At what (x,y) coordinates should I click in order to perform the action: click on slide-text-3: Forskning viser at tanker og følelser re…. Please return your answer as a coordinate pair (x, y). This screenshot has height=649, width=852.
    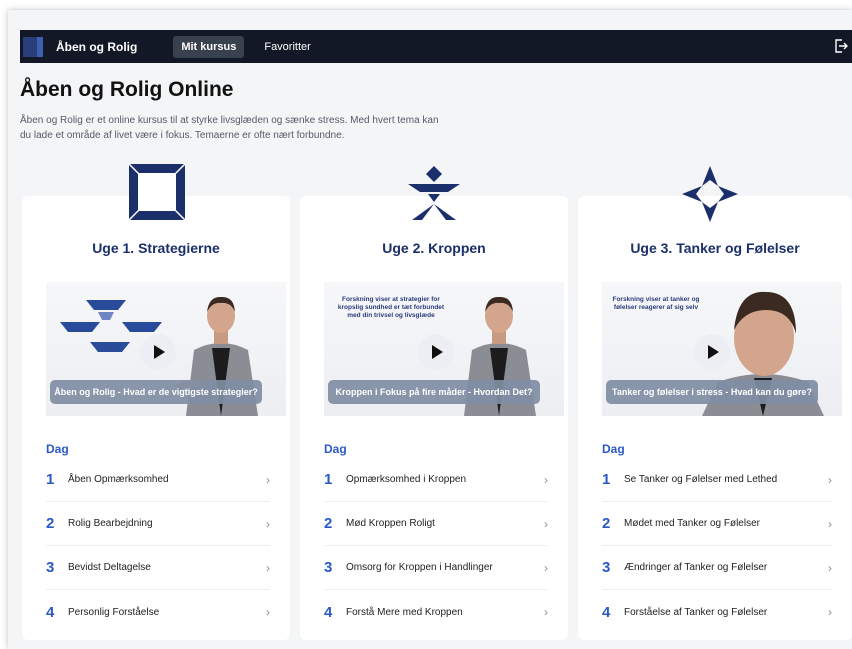
    Looking at the image, I should click on (656, 303).